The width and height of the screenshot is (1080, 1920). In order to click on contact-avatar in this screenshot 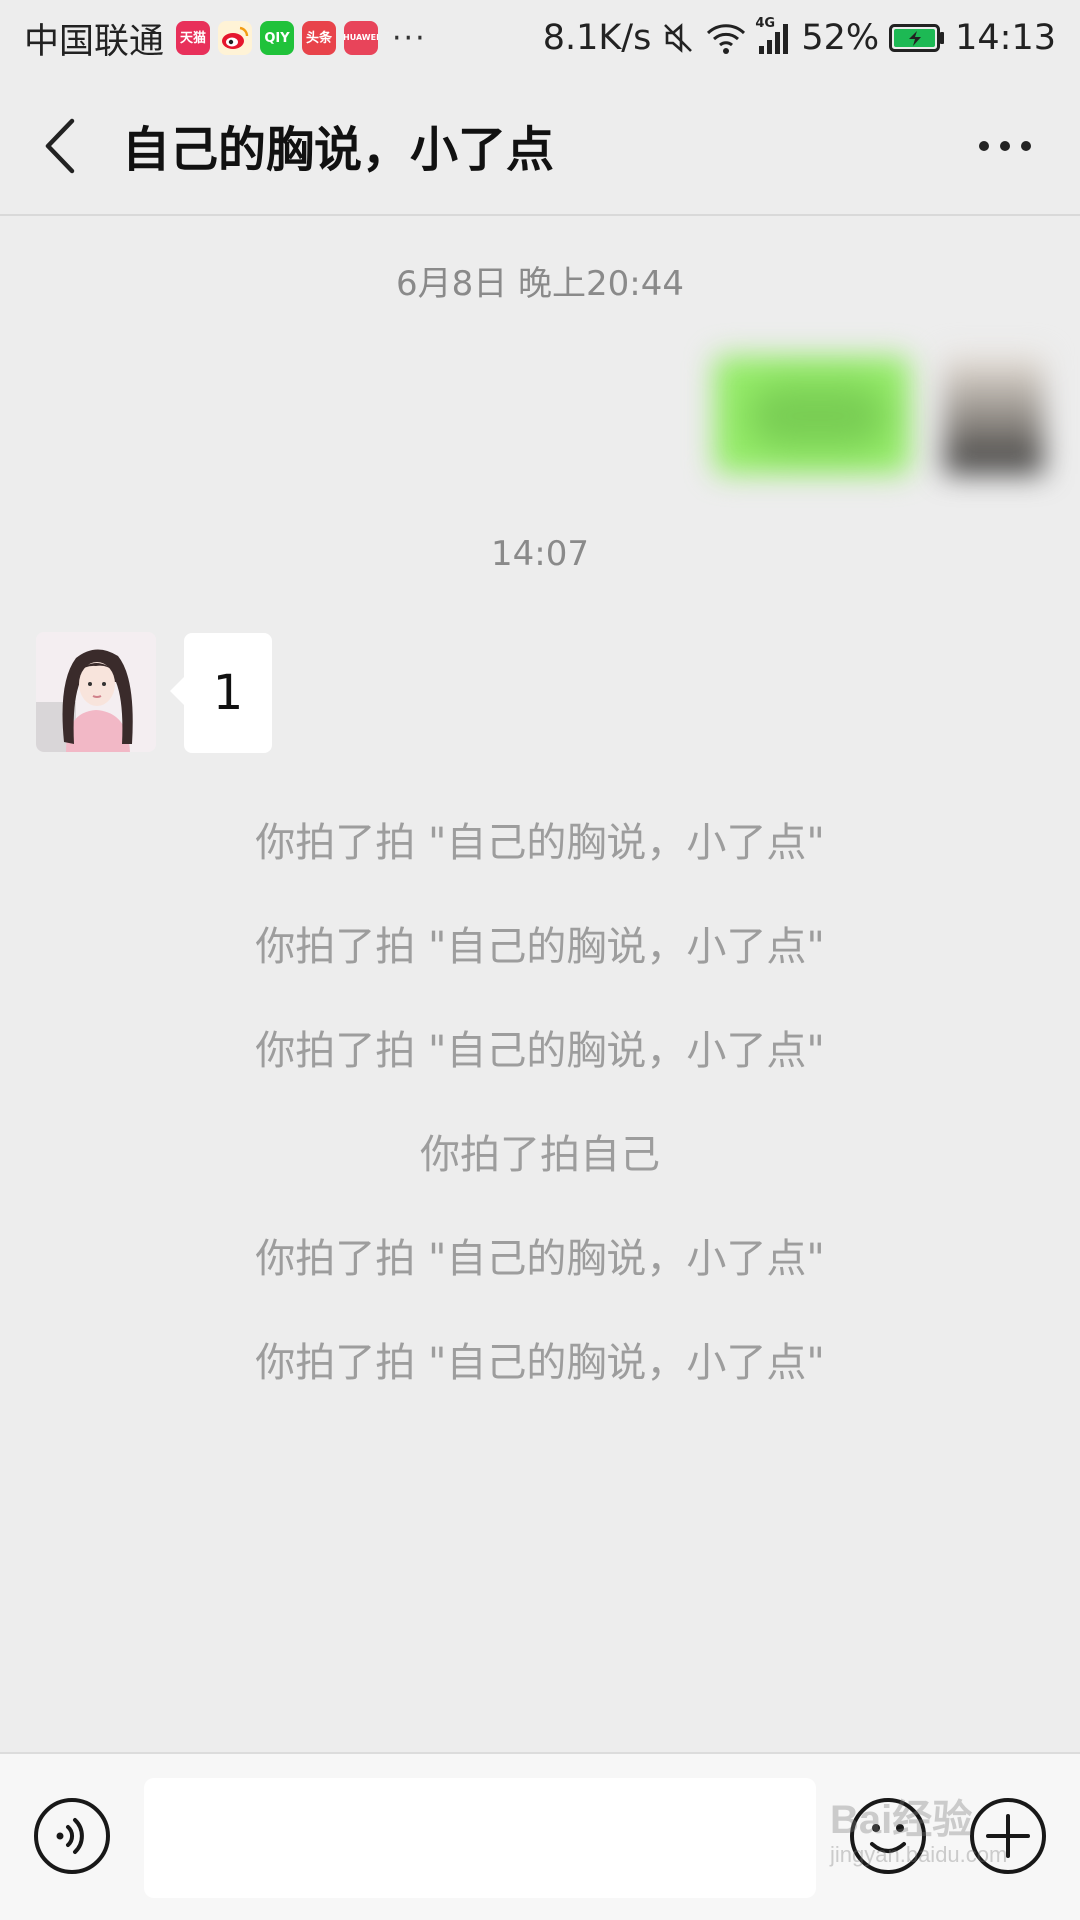, I will do `click(96, 692)`.